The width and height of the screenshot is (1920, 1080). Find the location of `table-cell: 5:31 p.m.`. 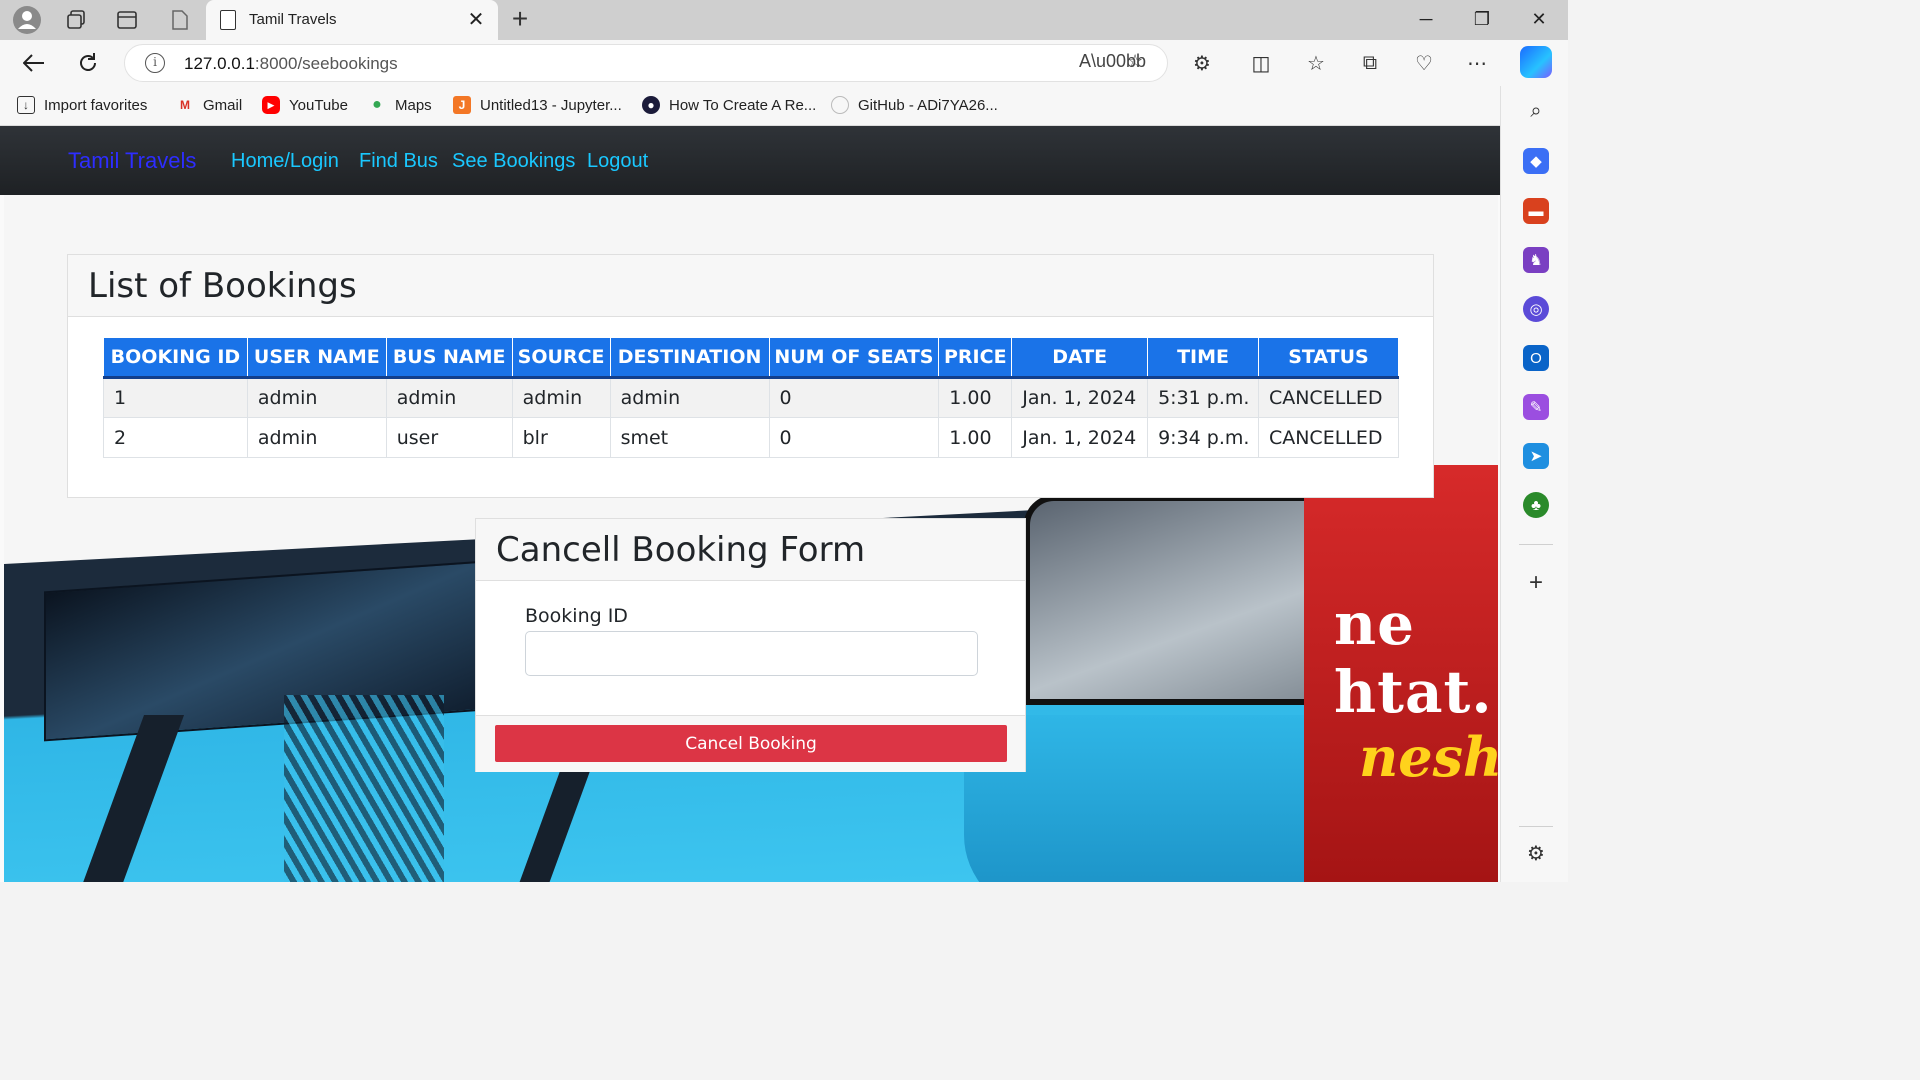

table-cell: 5:31 p.m. is located at coordinates (1203, 397).